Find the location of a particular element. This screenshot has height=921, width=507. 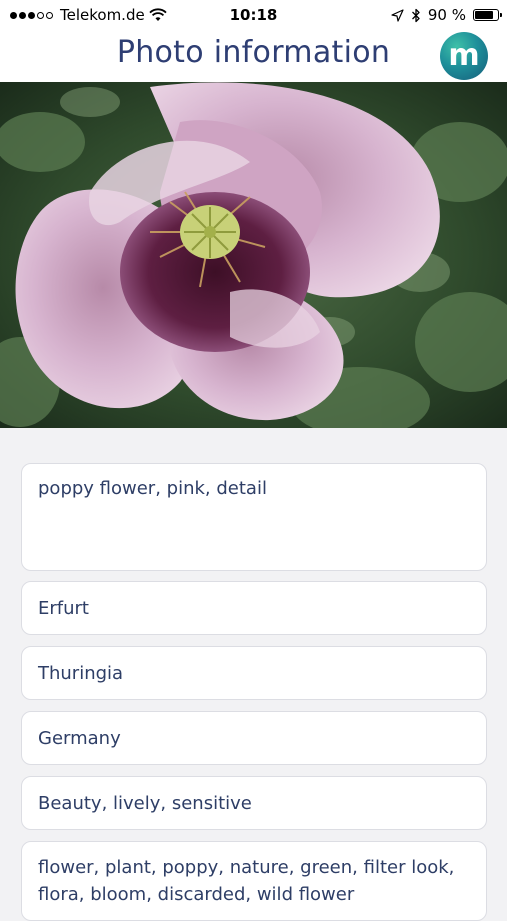

battery-percent: 90 % is located at coordinates (446, 15).